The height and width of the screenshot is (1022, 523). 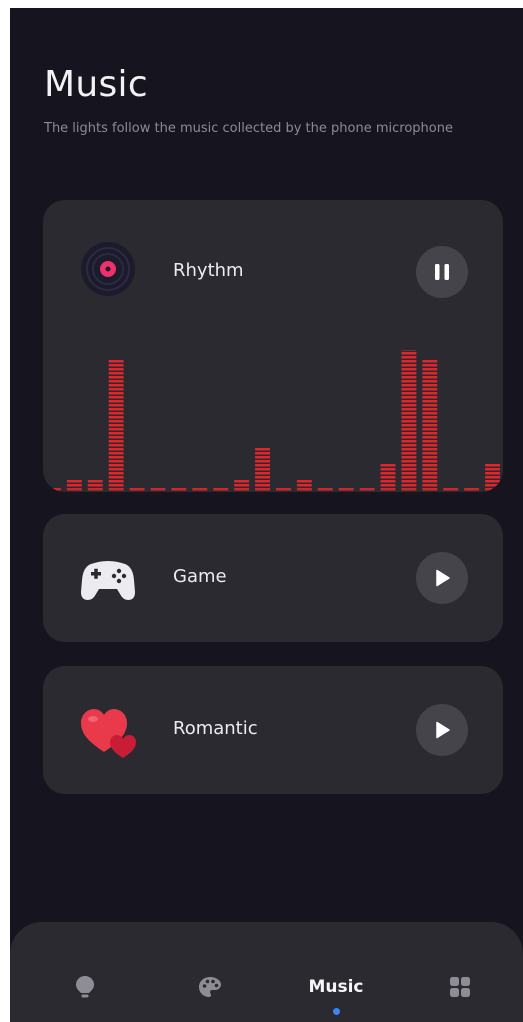 I want to click on romantic-play-button, so click(x=442, y=730).